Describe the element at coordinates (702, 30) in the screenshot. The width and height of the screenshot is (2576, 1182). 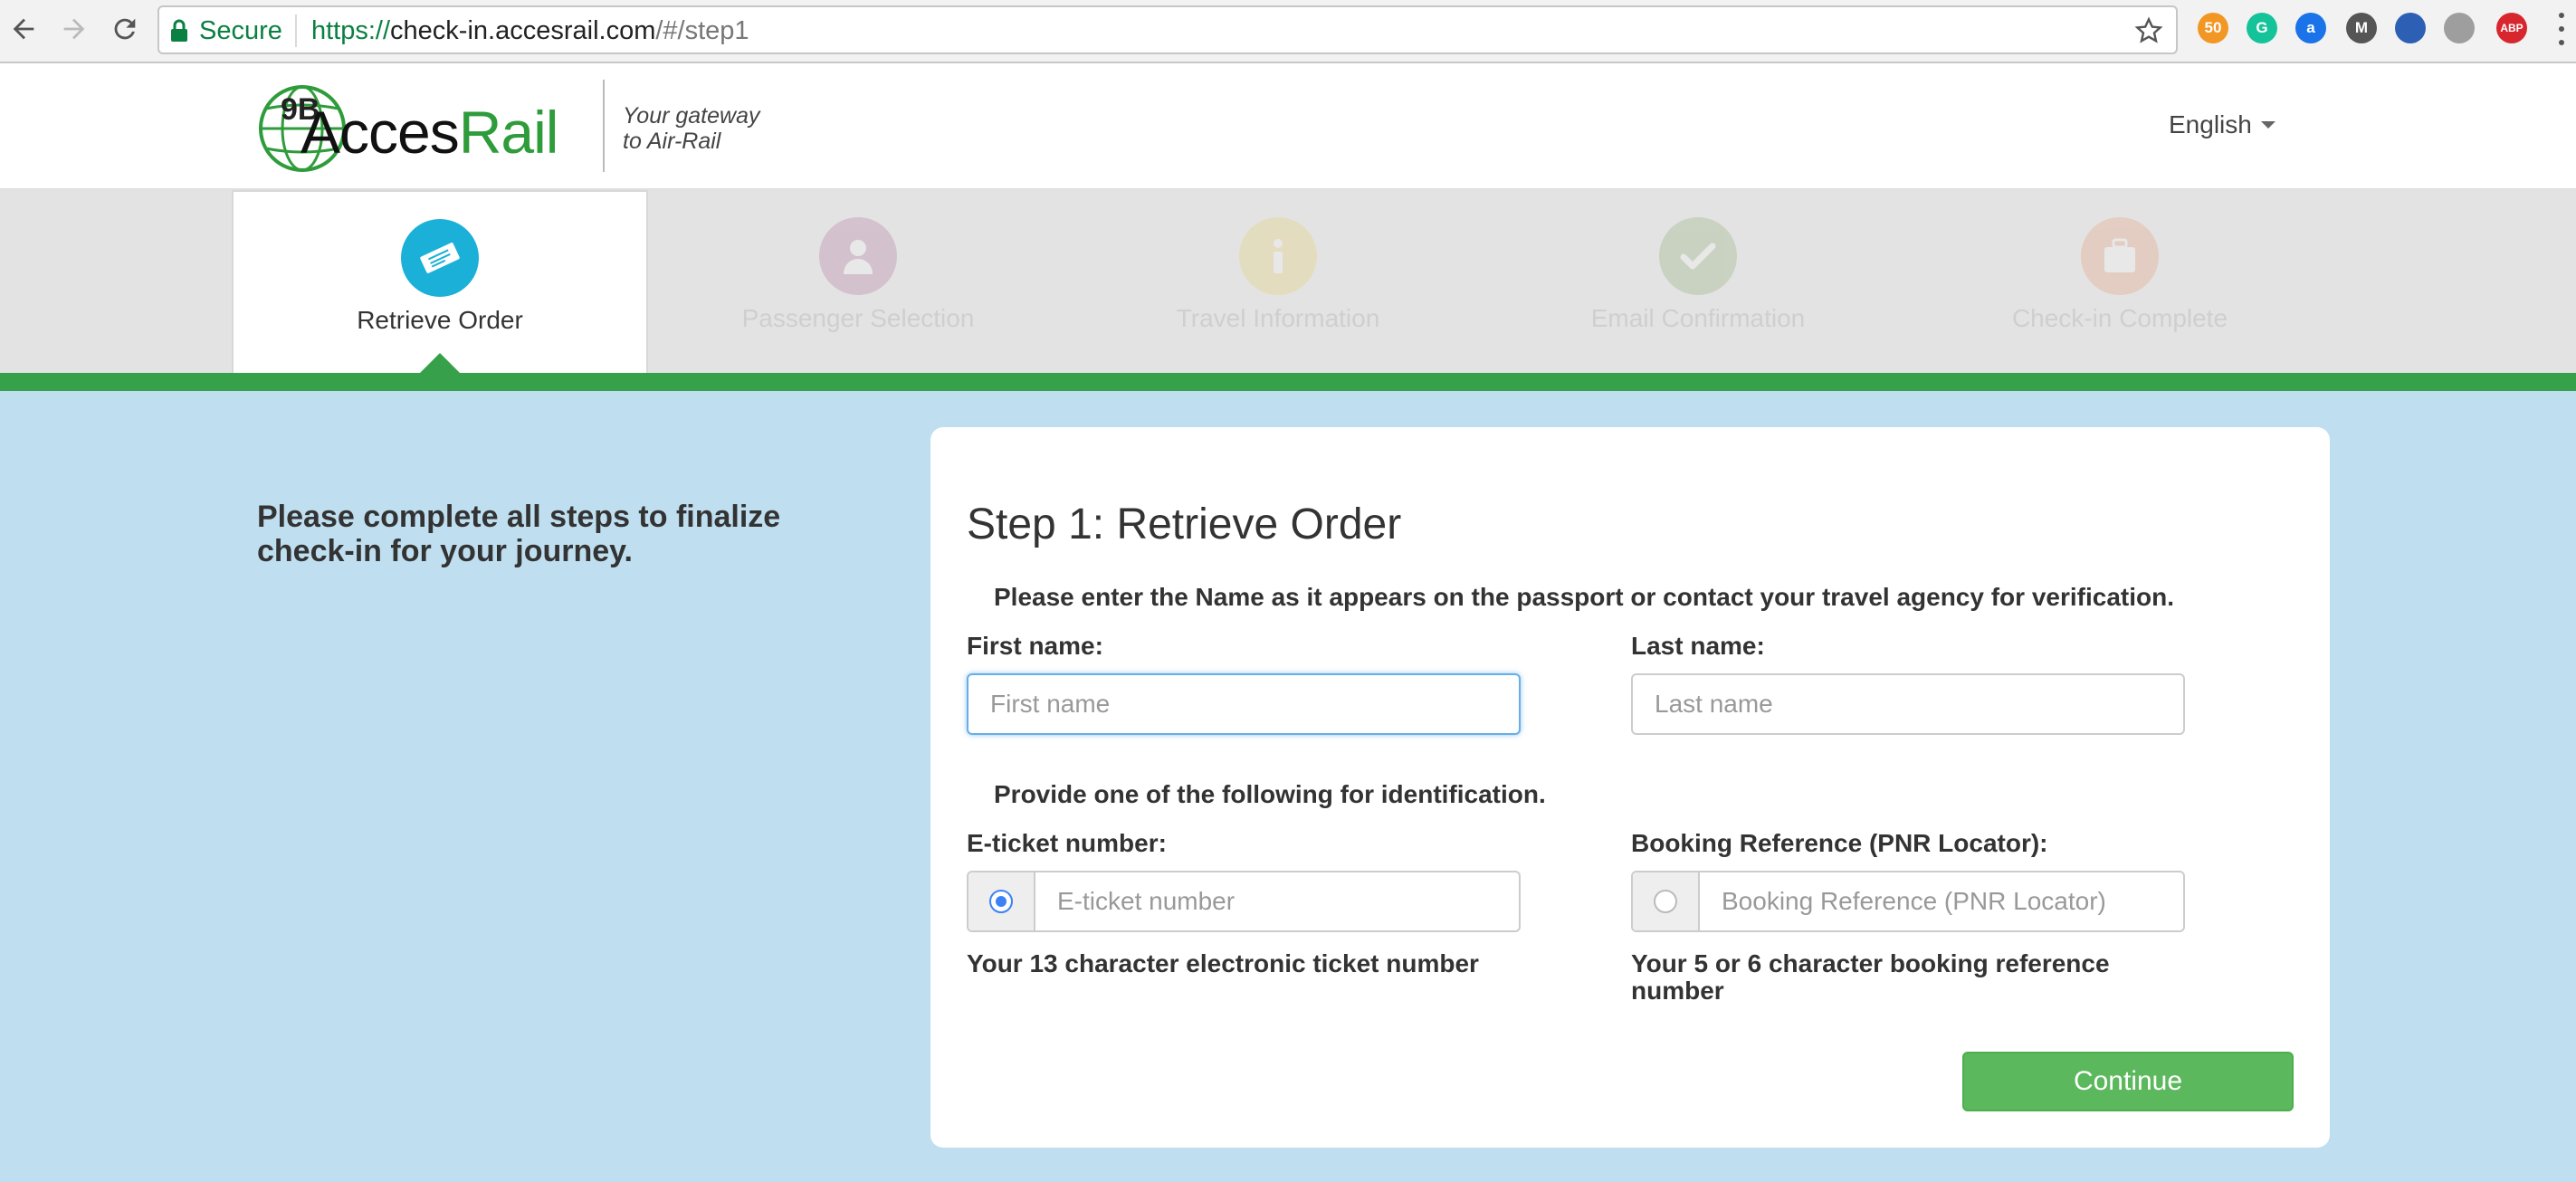
I see `url-path: /#/step1` at that location.